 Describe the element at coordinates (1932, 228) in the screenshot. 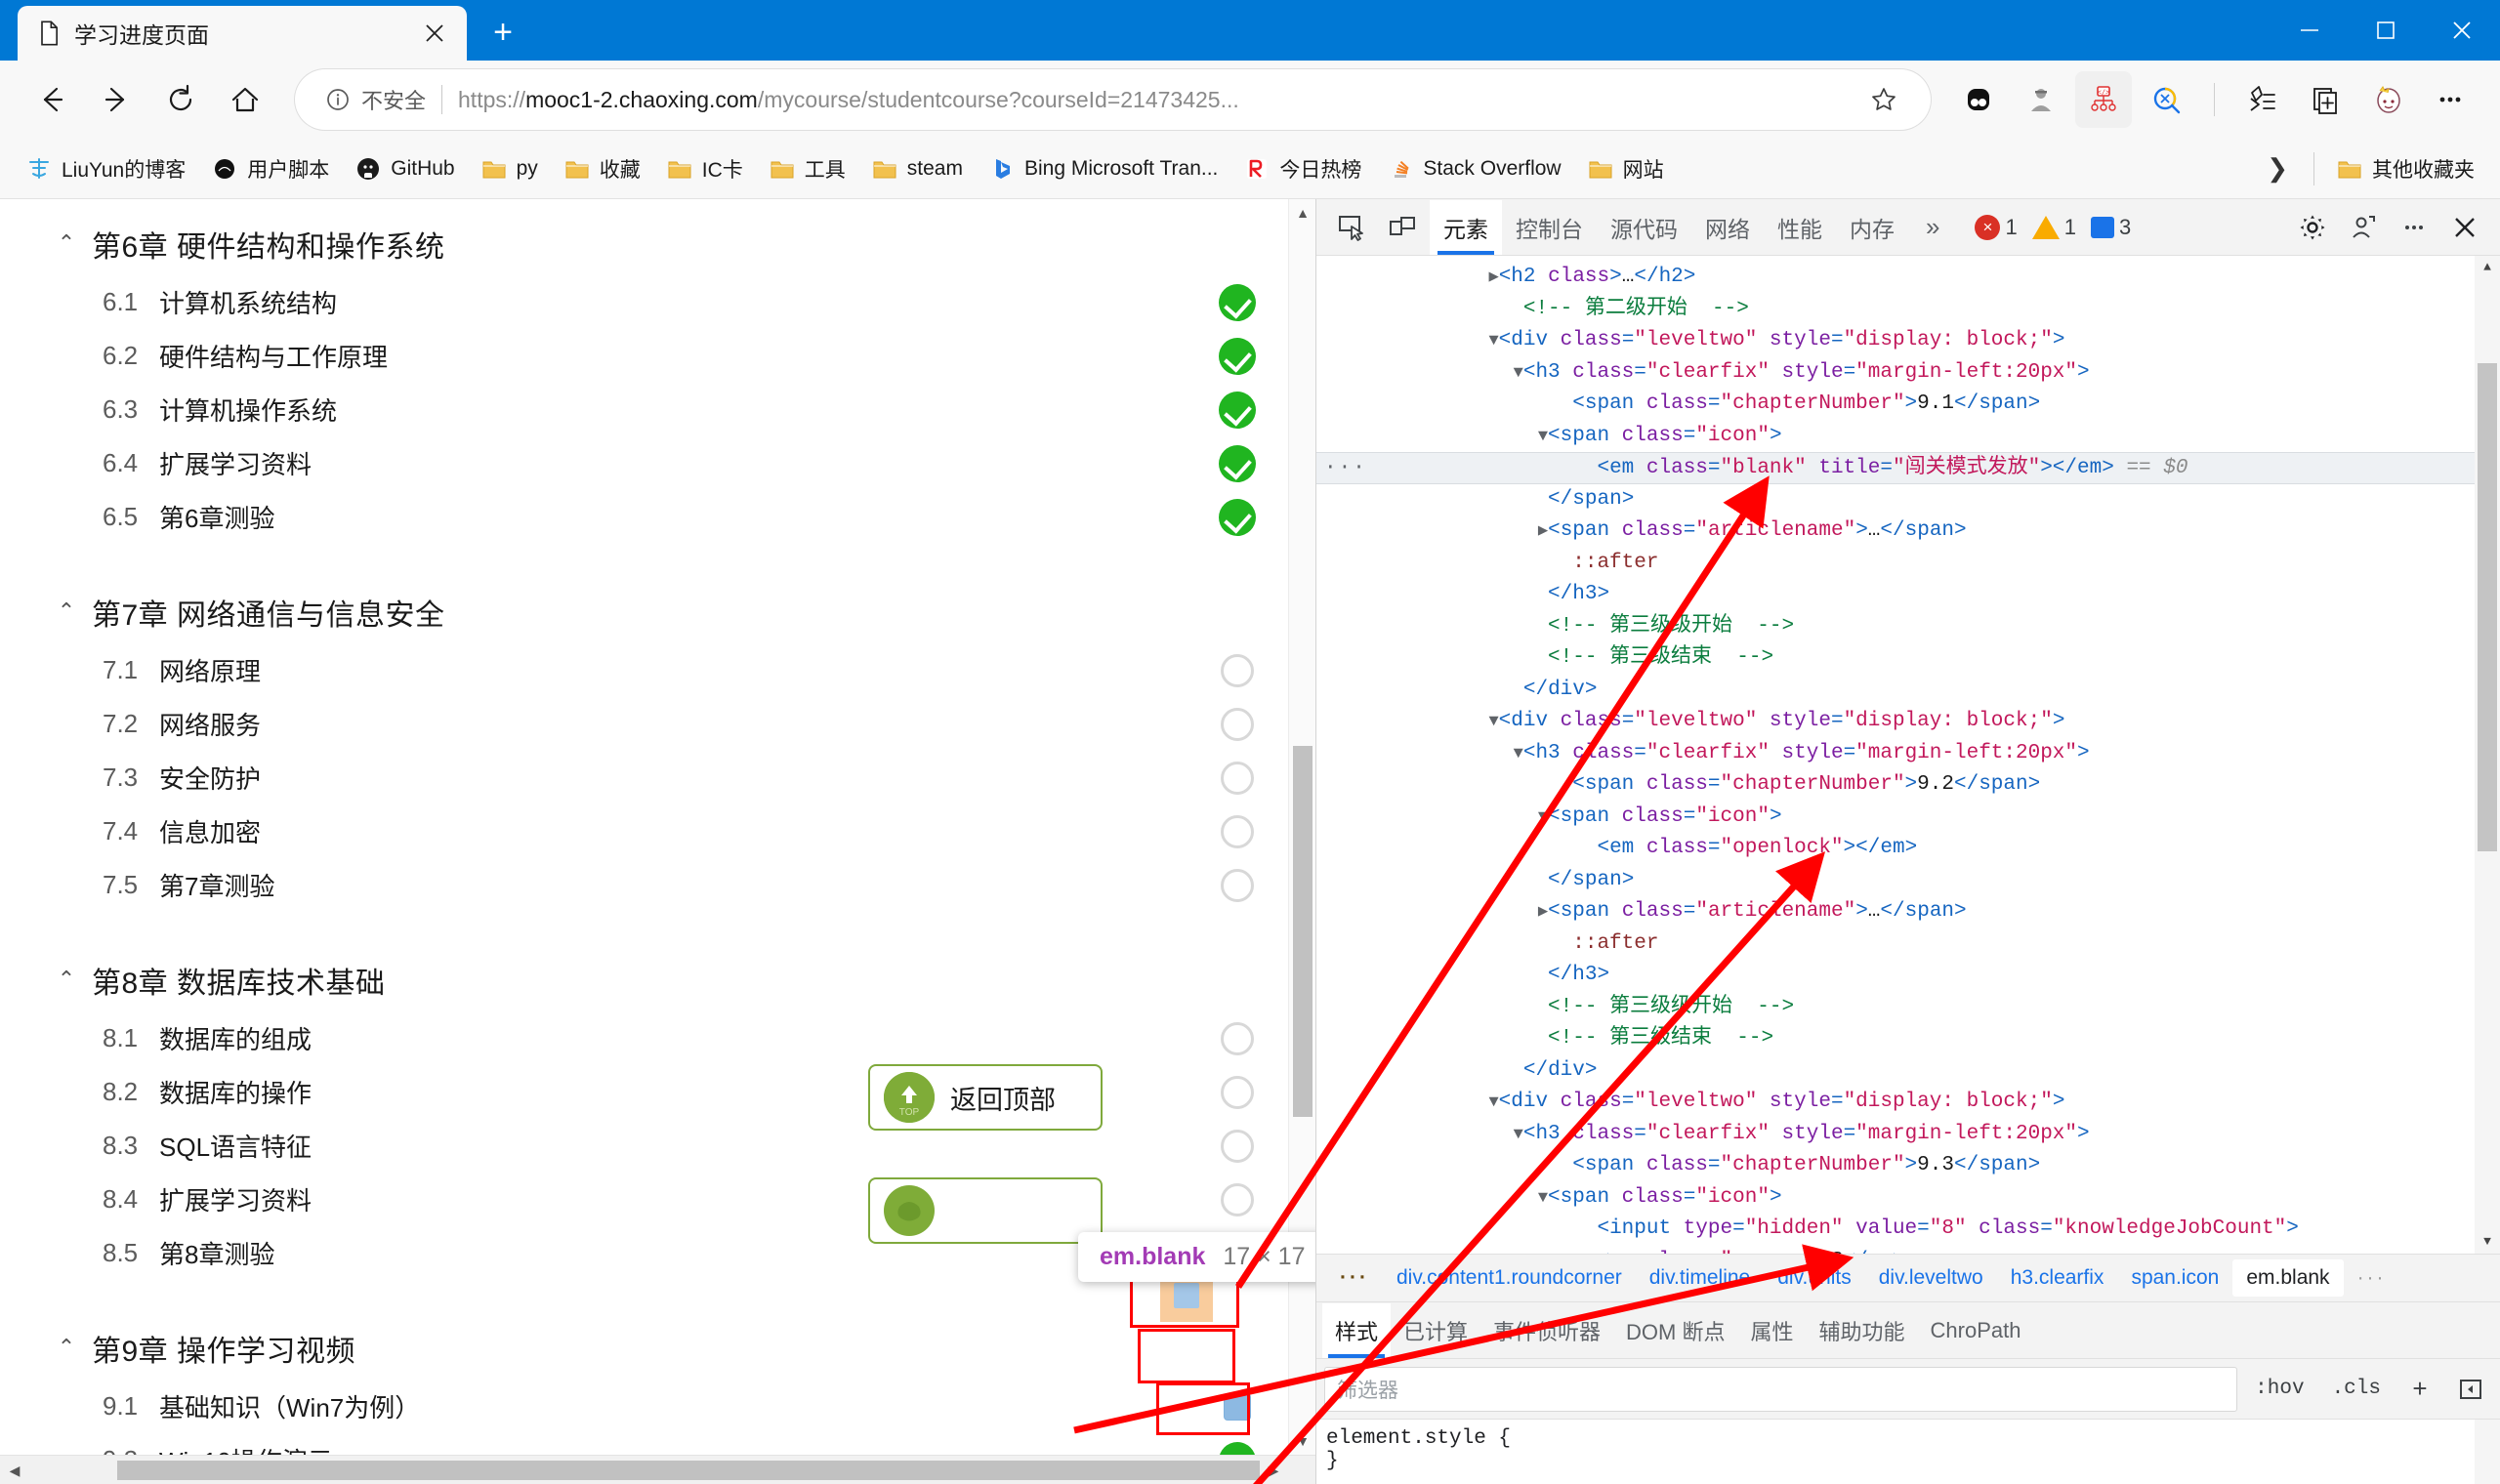

I see `chevron-double-right-icon: »` at that location.